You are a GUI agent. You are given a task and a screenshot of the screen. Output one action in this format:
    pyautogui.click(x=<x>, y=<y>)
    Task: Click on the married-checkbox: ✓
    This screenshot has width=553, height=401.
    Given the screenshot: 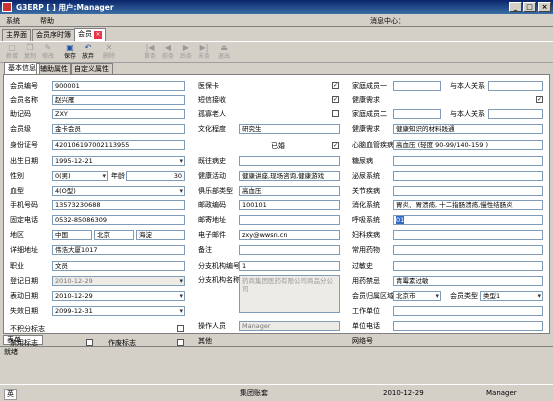 What is the action you would take?
    pyautogui.click(x=335, y=145)
    